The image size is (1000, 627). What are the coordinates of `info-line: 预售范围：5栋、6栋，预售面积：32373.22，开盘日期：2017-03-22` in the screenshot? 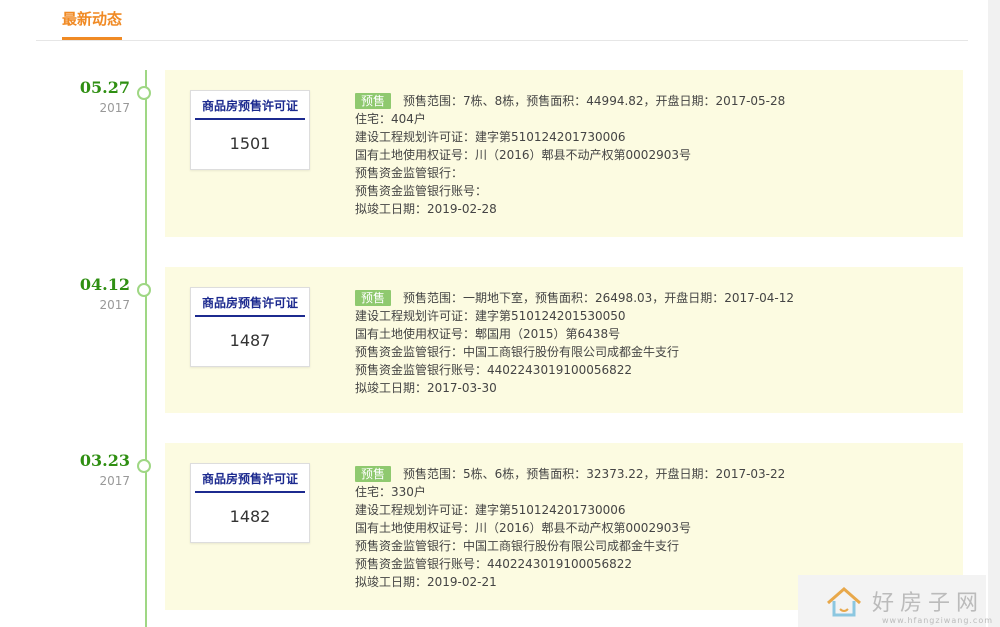 It's located at (594, 474).